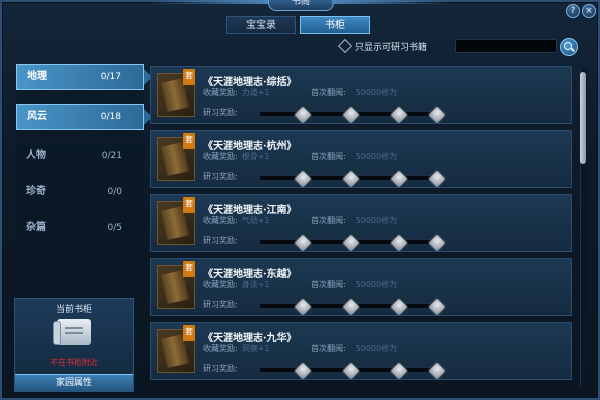 This screenshot has height=400, width=600. Describe the element at coordinates (84, 77) in the screenshot. I see `sidebar-item-dili: 地理 0/17` at that location.